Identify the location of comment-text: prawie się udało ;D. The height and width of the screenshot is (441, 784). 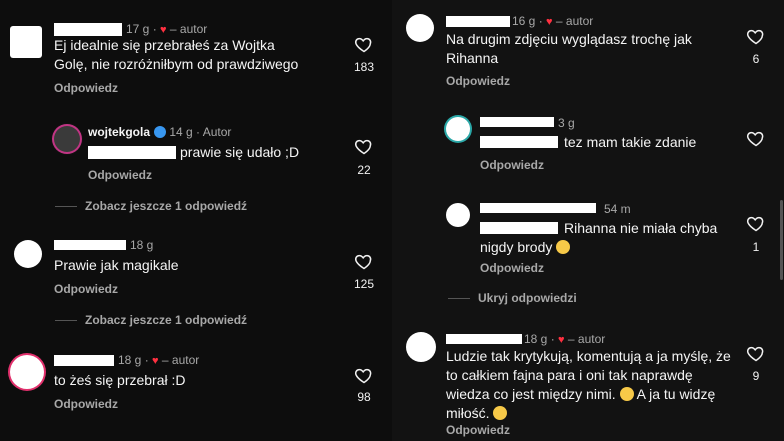
(240, 152).